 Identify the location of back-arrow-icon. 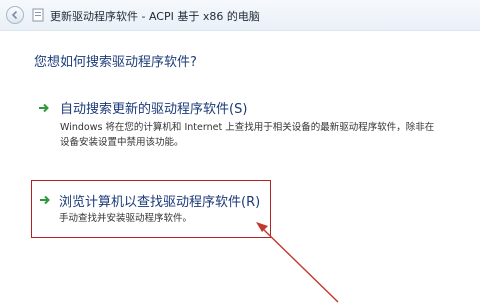
(14, 15).